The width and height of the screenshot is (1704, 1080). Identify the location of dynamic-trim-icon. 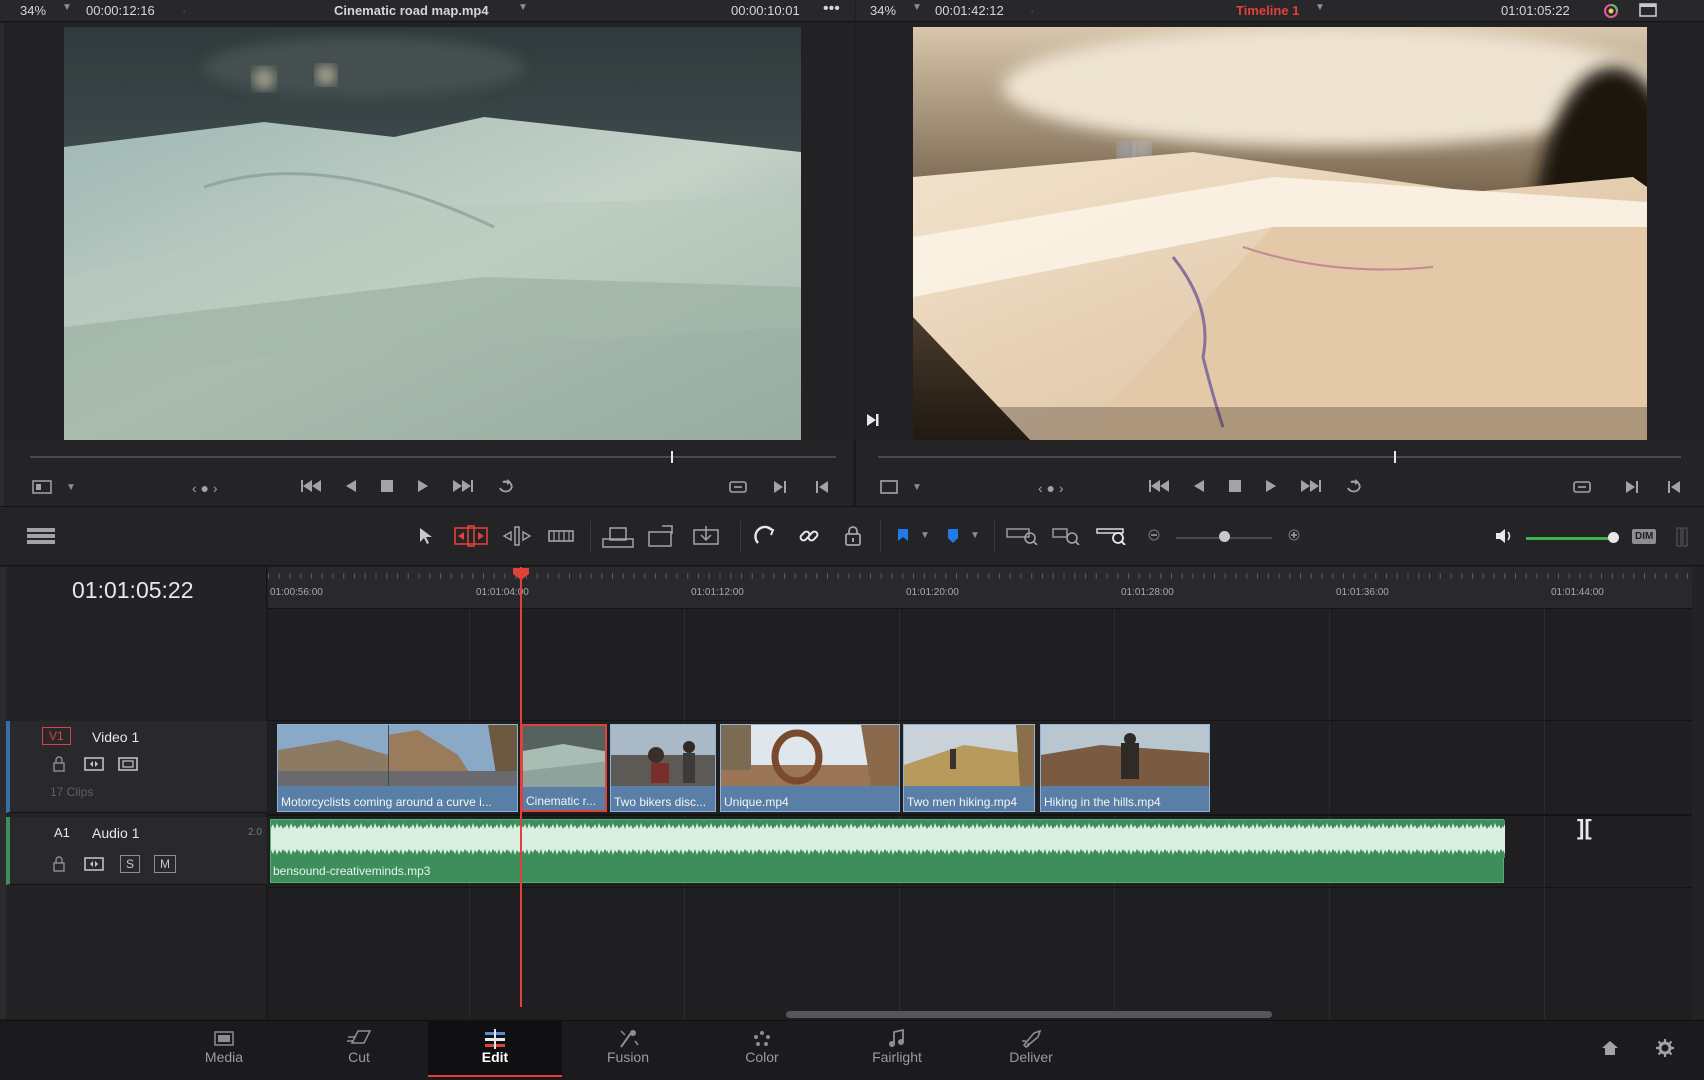
(517, 536).